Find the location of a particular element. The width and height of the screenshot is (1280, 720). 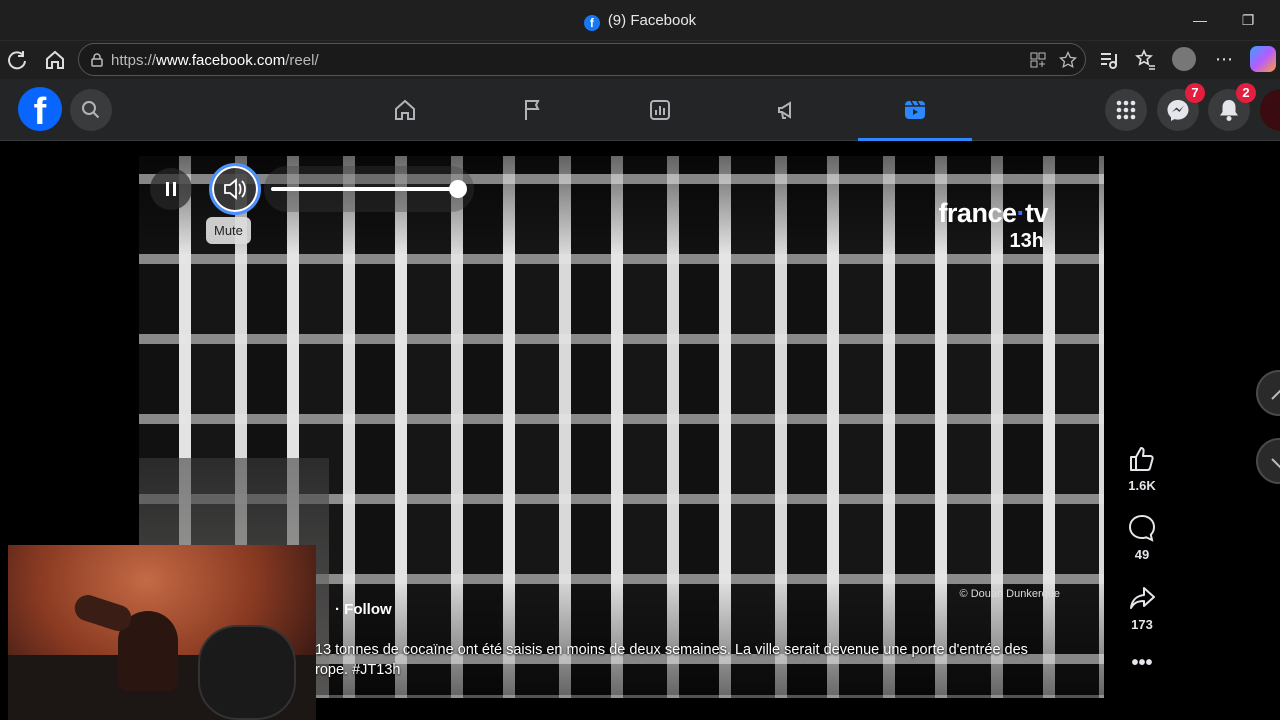

search-button is located at coordinates (91, 110).